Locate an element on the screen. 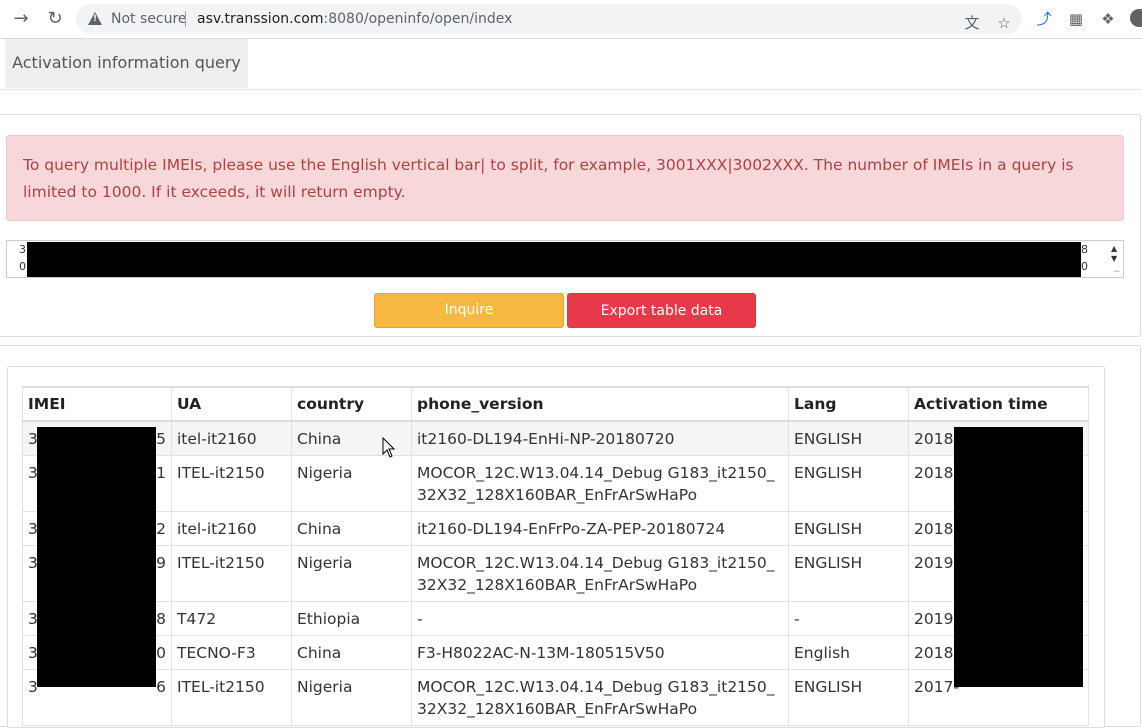 The image size is (1142, 728). security-label: Not secure is located at coordinates (149, 19).